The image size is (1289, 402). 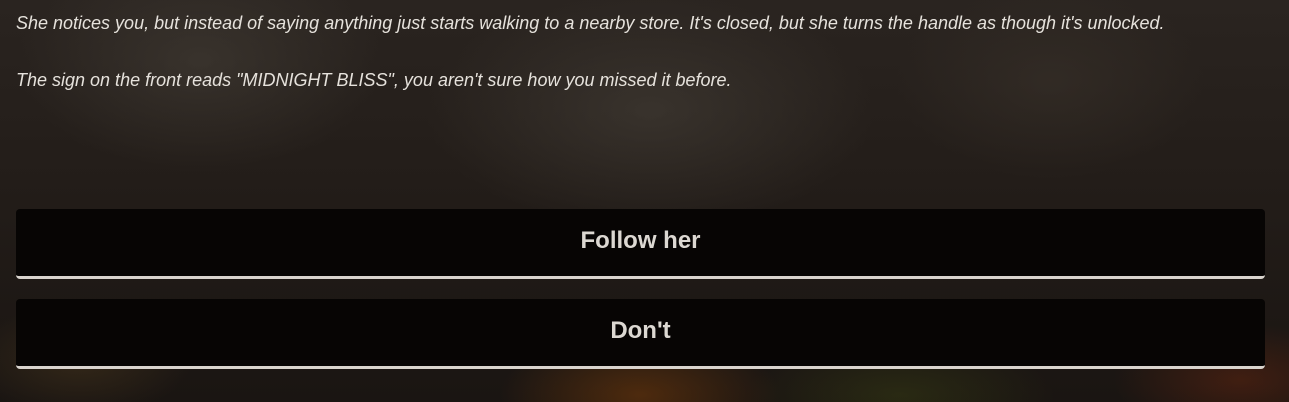 I want to click on choice-label: Follow her, so click(x=640, y=240).